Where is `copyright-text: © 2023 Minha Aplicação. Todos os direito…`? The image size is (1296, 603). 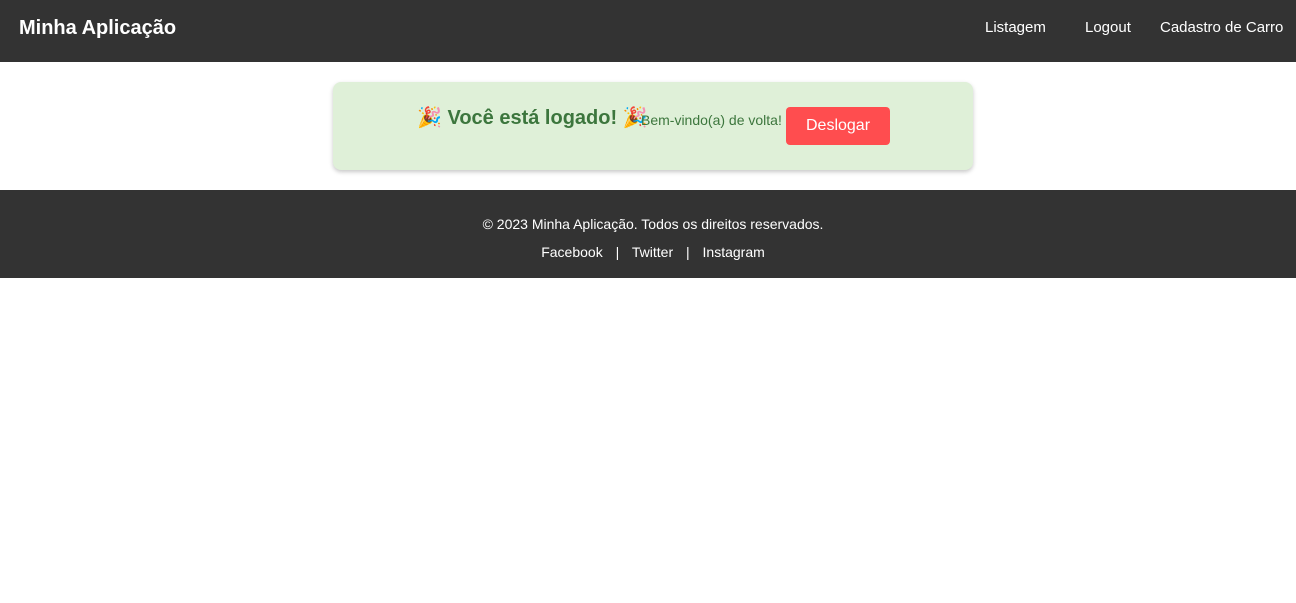 copyright-text: © 2023 Minha Aplicação. Todos os direito… is located at coordinates (653, 224).